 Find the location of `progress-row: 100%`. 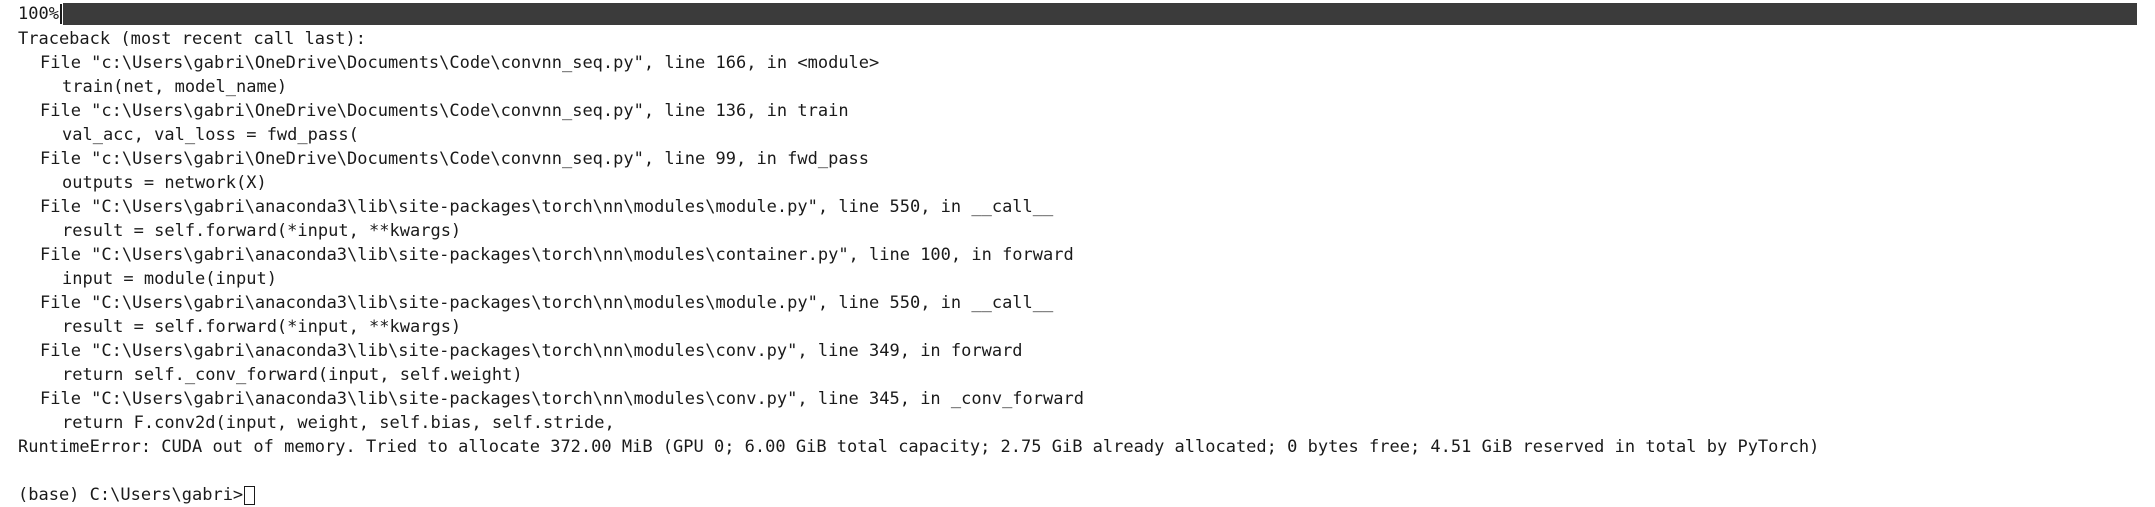

progress-row: 100% is located at coordinates (1077, 14).